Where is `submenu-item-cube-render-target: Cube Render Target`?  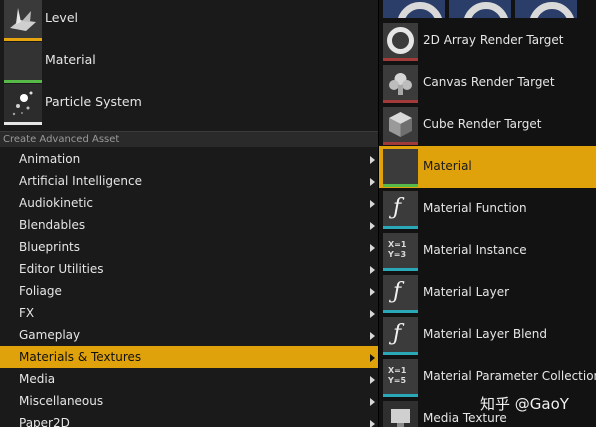 submenu-item-cube-render-target: Cube Render Target is located at coordinates (487, 125).